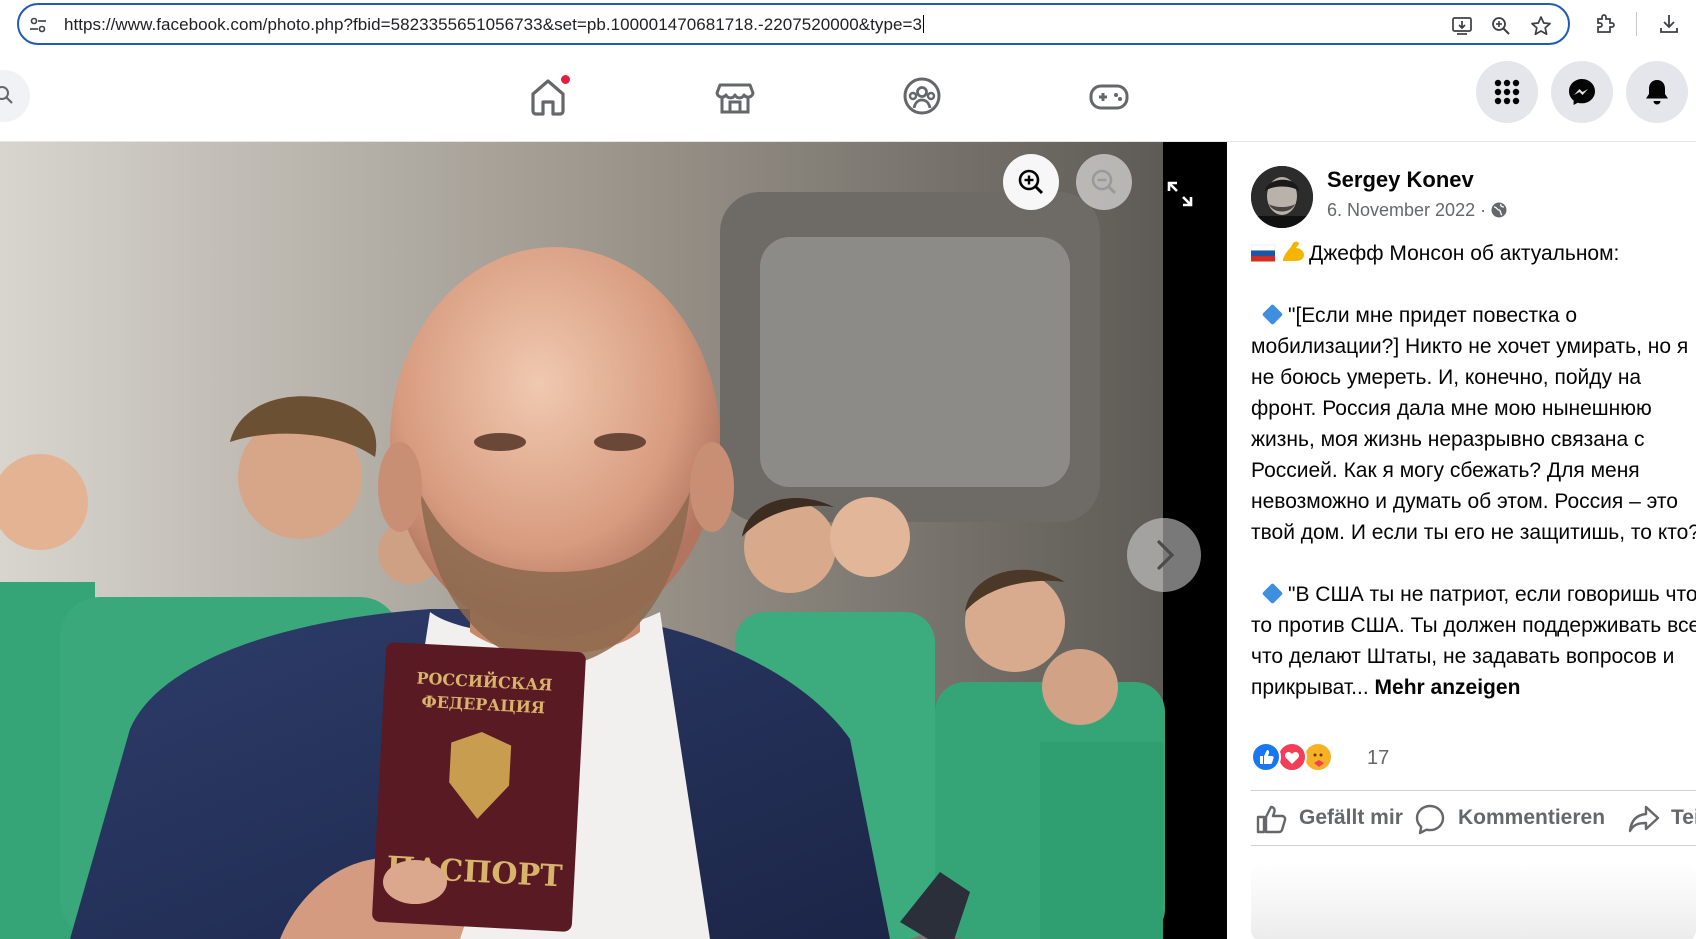 The image size is (1696, 939). I want to click on zoom-out-button, so click(1104, 182).